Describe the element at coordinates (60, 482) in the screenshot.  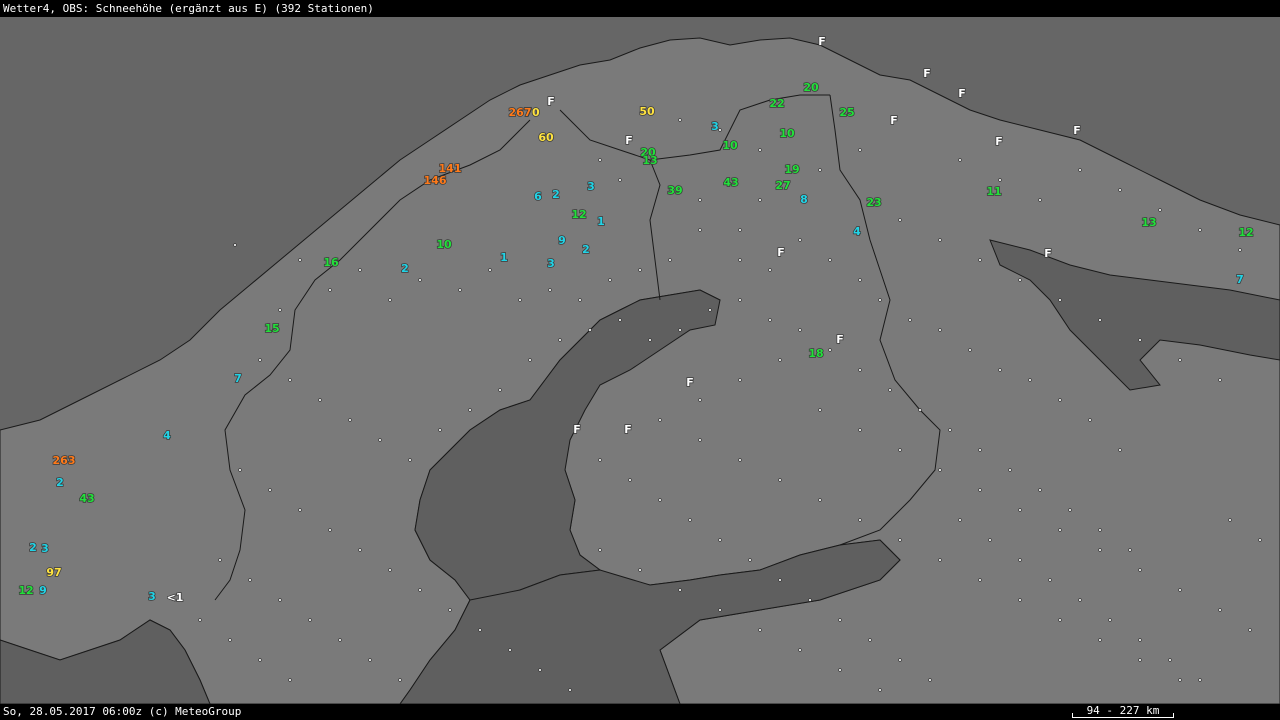
I see `snow-depth-label: 2` at that location.